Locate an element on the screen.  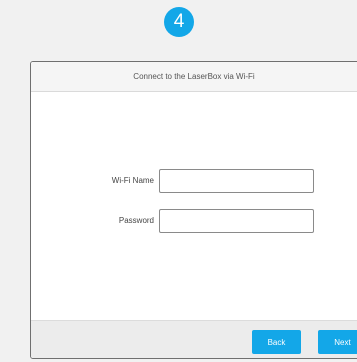
dialog-title: Connect to the LaserBox via Wi-Fi is located at coordinates (194, 76).